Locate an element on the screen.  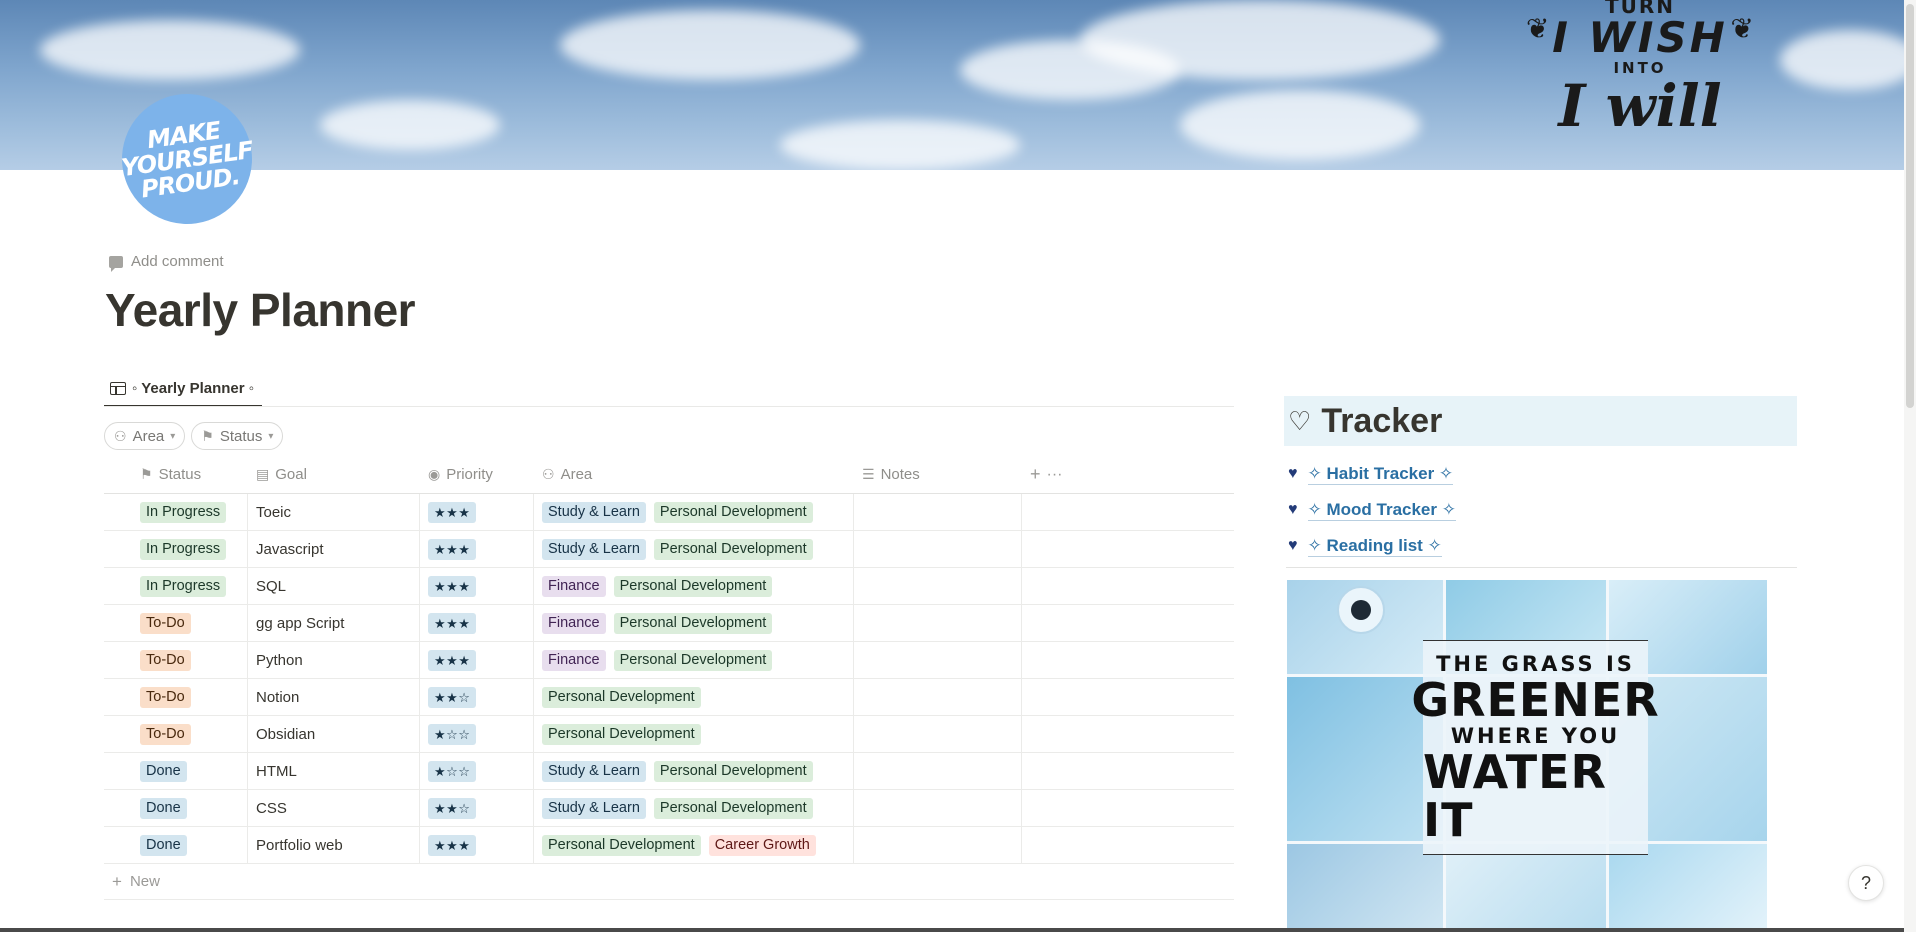
cell-goal: Python is located at coordinates (334, 660).